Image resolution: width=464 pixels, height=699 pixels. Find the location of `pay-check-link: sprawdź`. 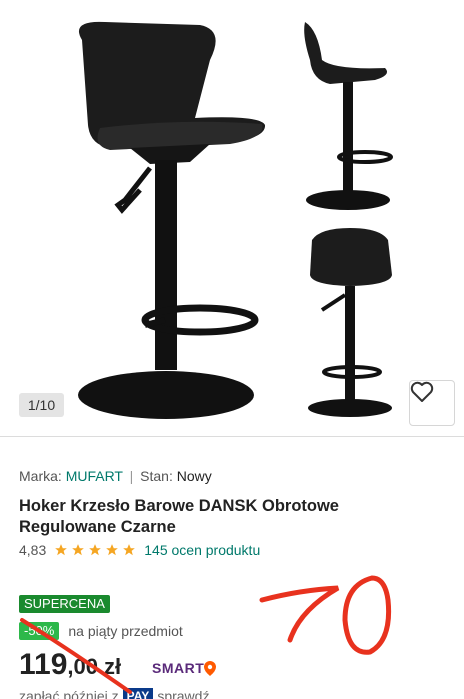

pay-check-link: sprawdź is located at coordinates (183, 693).